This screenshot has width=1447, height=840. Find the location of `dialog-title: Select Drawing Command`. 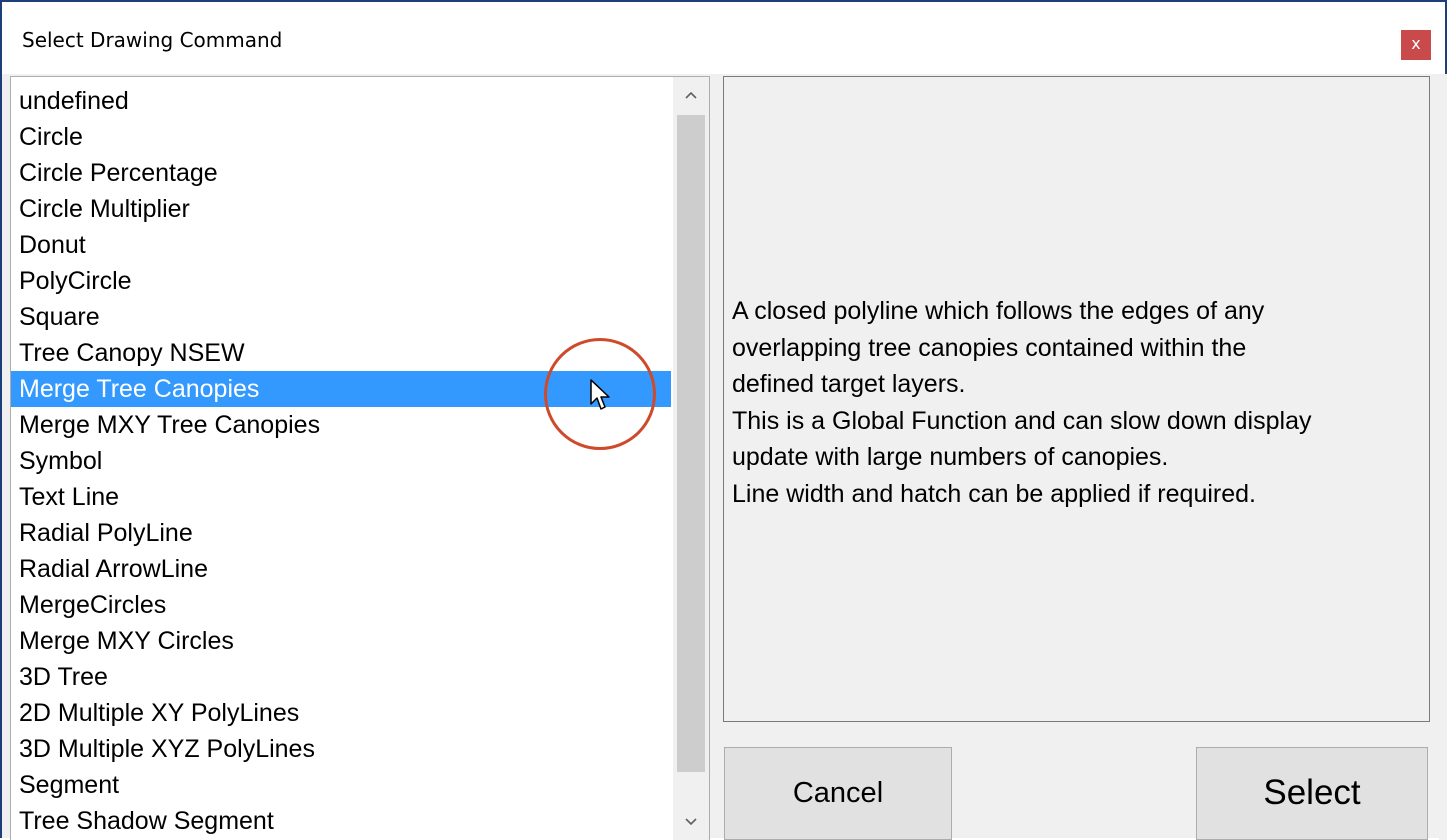

dialog-title: Select Drawing Command is located at coordinates (152, 40).